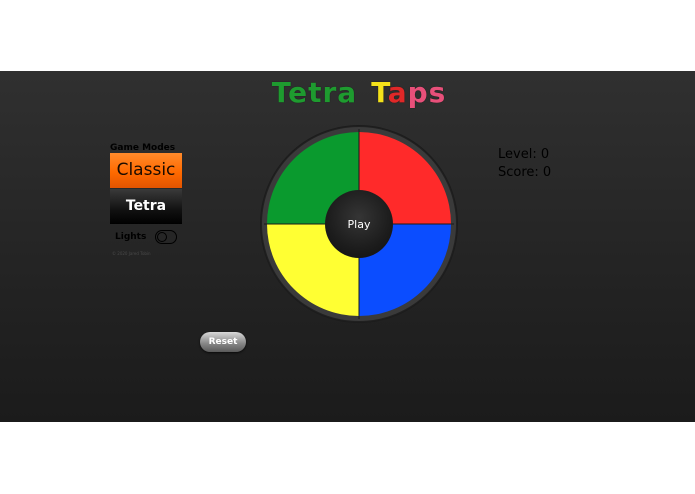 The width and height of the screenshot is (695, 494). What do you see at coordinates (162, 237) in the screenshot?
I see `toggle-knob-icon` at bounding box center [162, 237].